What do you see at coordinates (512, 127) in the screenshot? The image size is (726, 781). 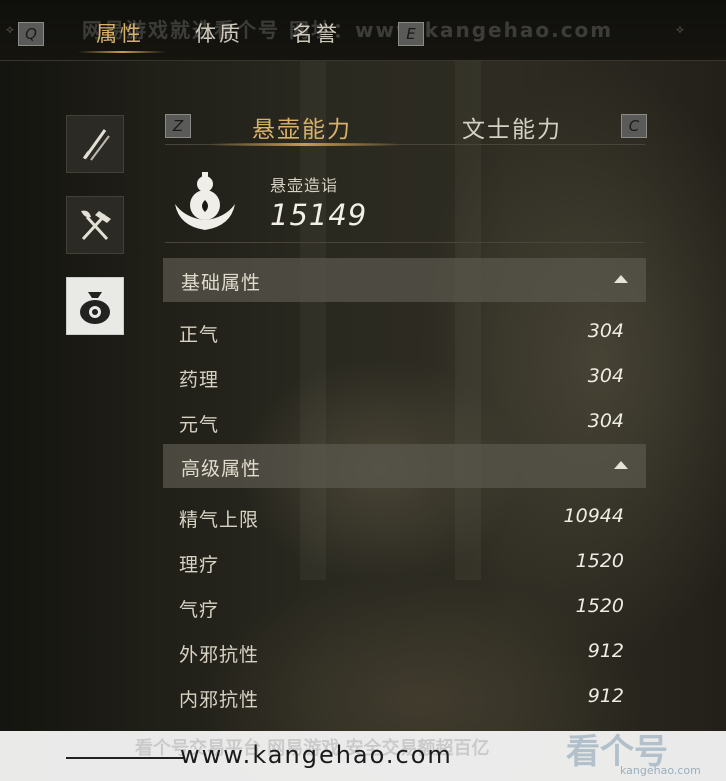 I see `subtab-scholar-ability: 文士能力` at bounding box center [512, 127].